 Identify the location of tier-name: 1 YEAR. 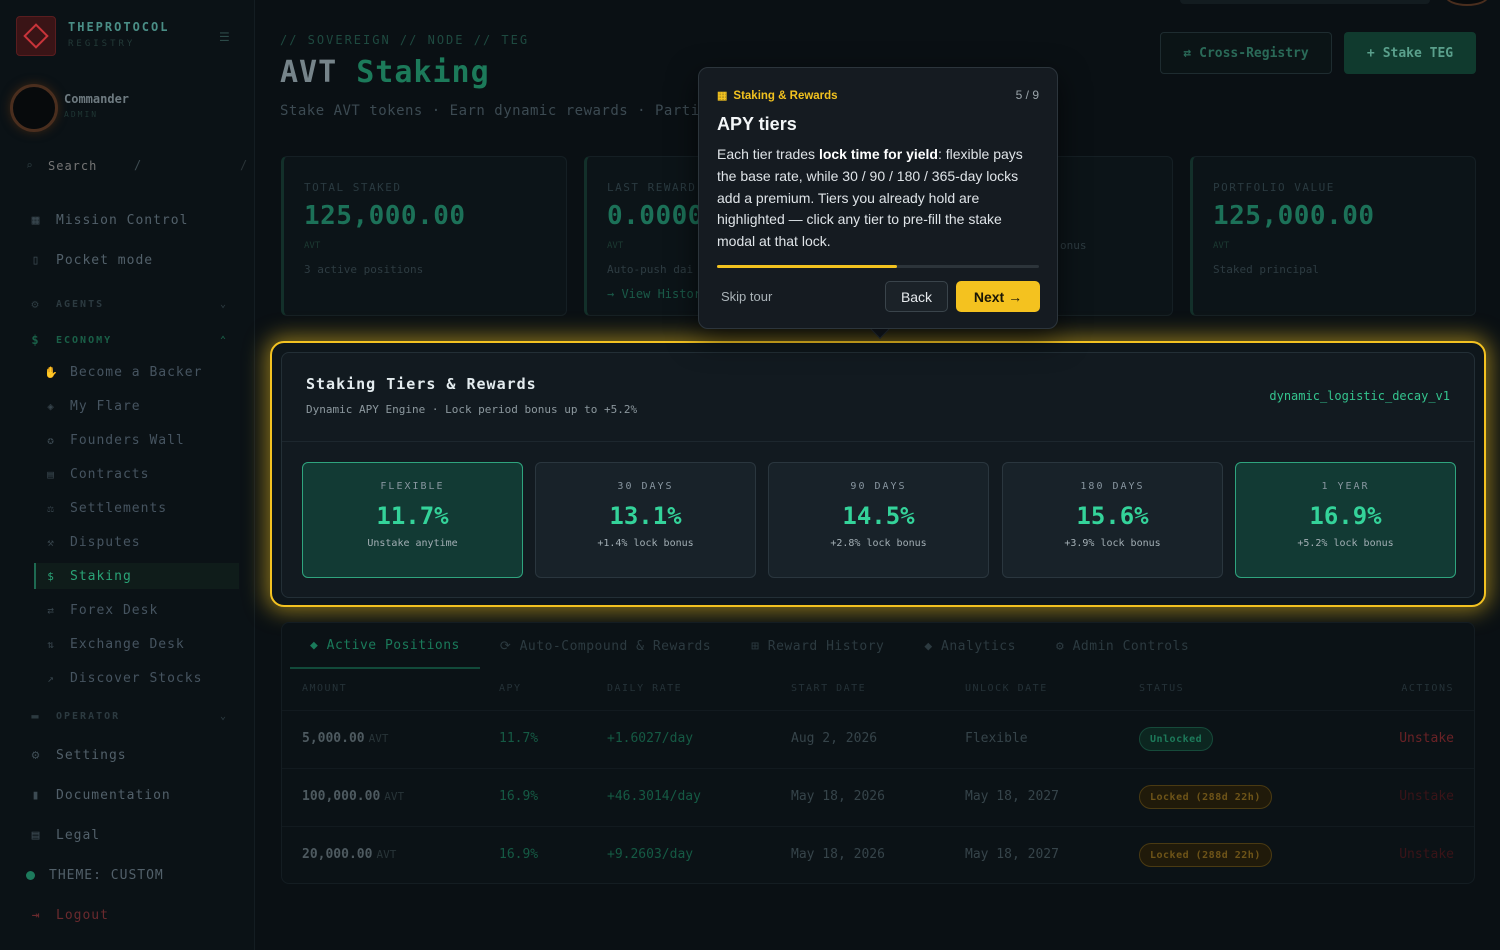
(1345, 486).